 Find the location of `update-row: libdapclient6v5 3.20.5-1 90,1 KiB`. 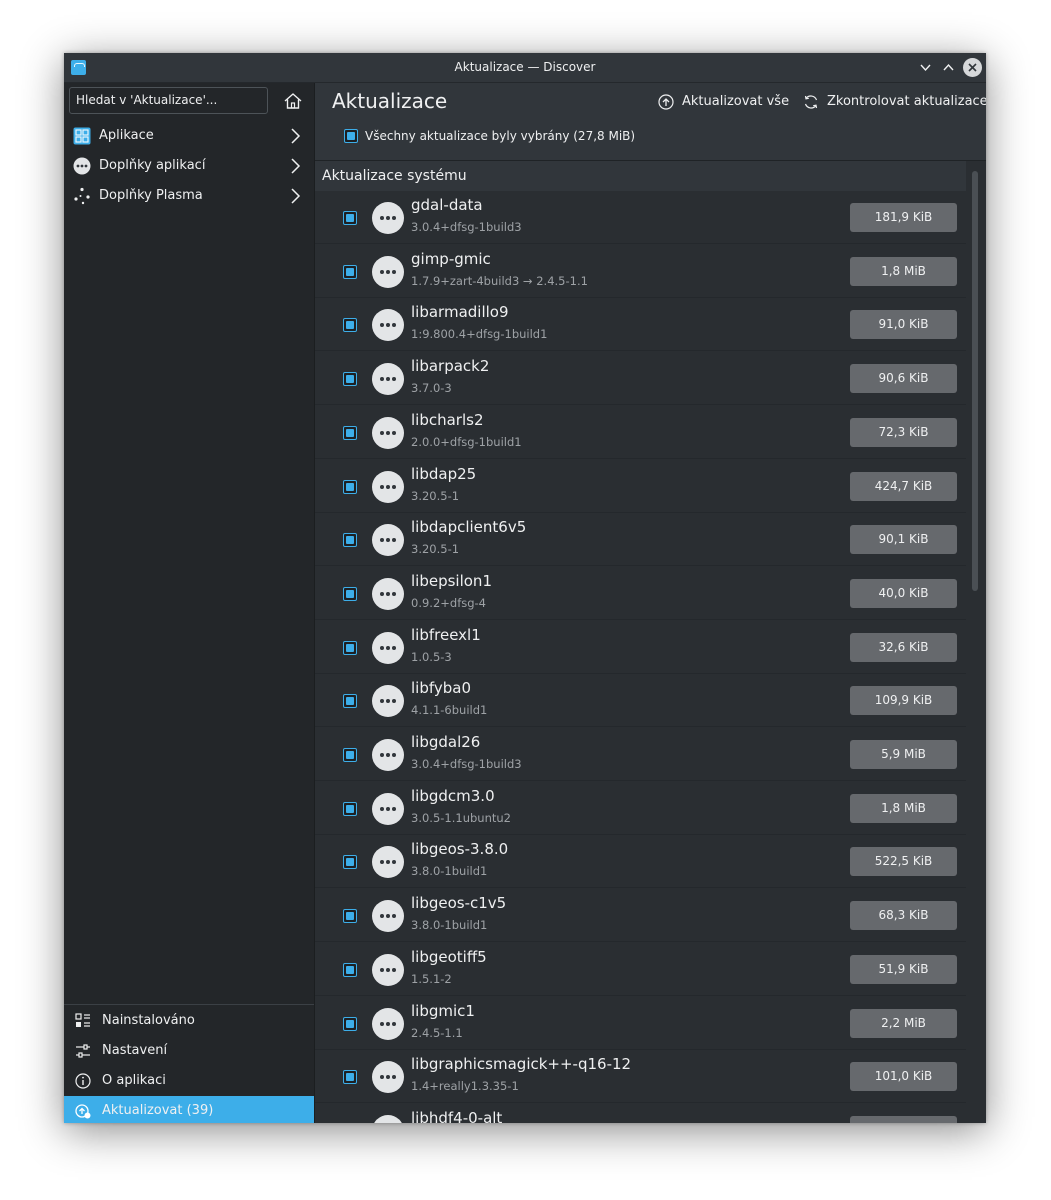

update-row: libdapclient6v5 3.20.5-1 90,1 KiB is located at coordinates (640, 540).